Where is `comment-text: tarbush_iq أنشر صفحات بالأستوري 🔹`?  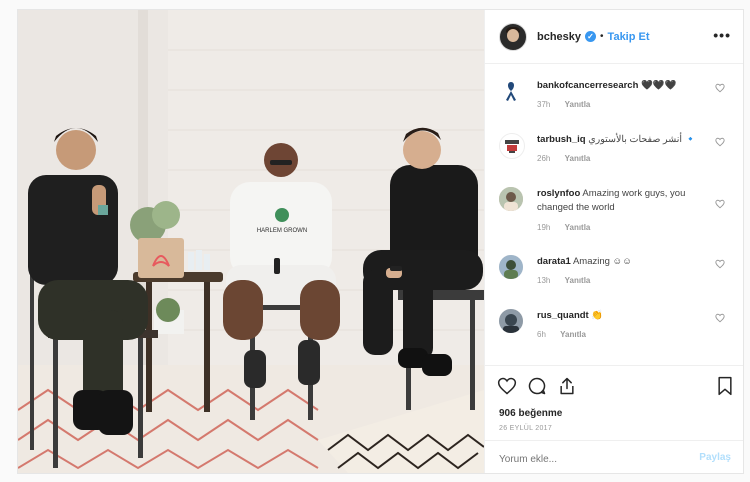 comment-text: tarbush_iq أنشر صفحات بالأستوري 🔹 is located at coordinates (622, 140).